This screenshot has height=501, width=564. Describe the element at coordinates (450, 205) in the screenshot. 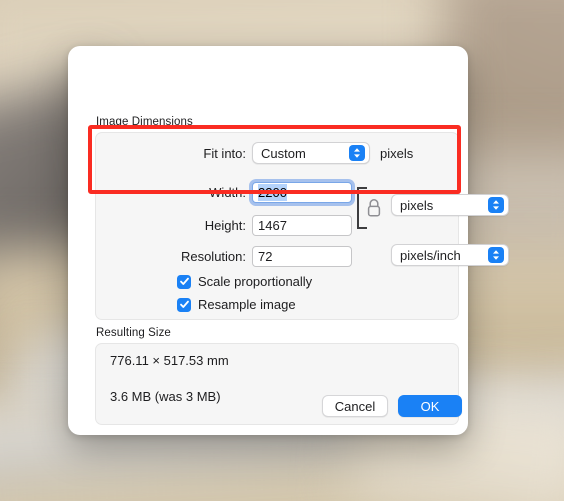

I see `dimension-units-select: pixels` at that location.